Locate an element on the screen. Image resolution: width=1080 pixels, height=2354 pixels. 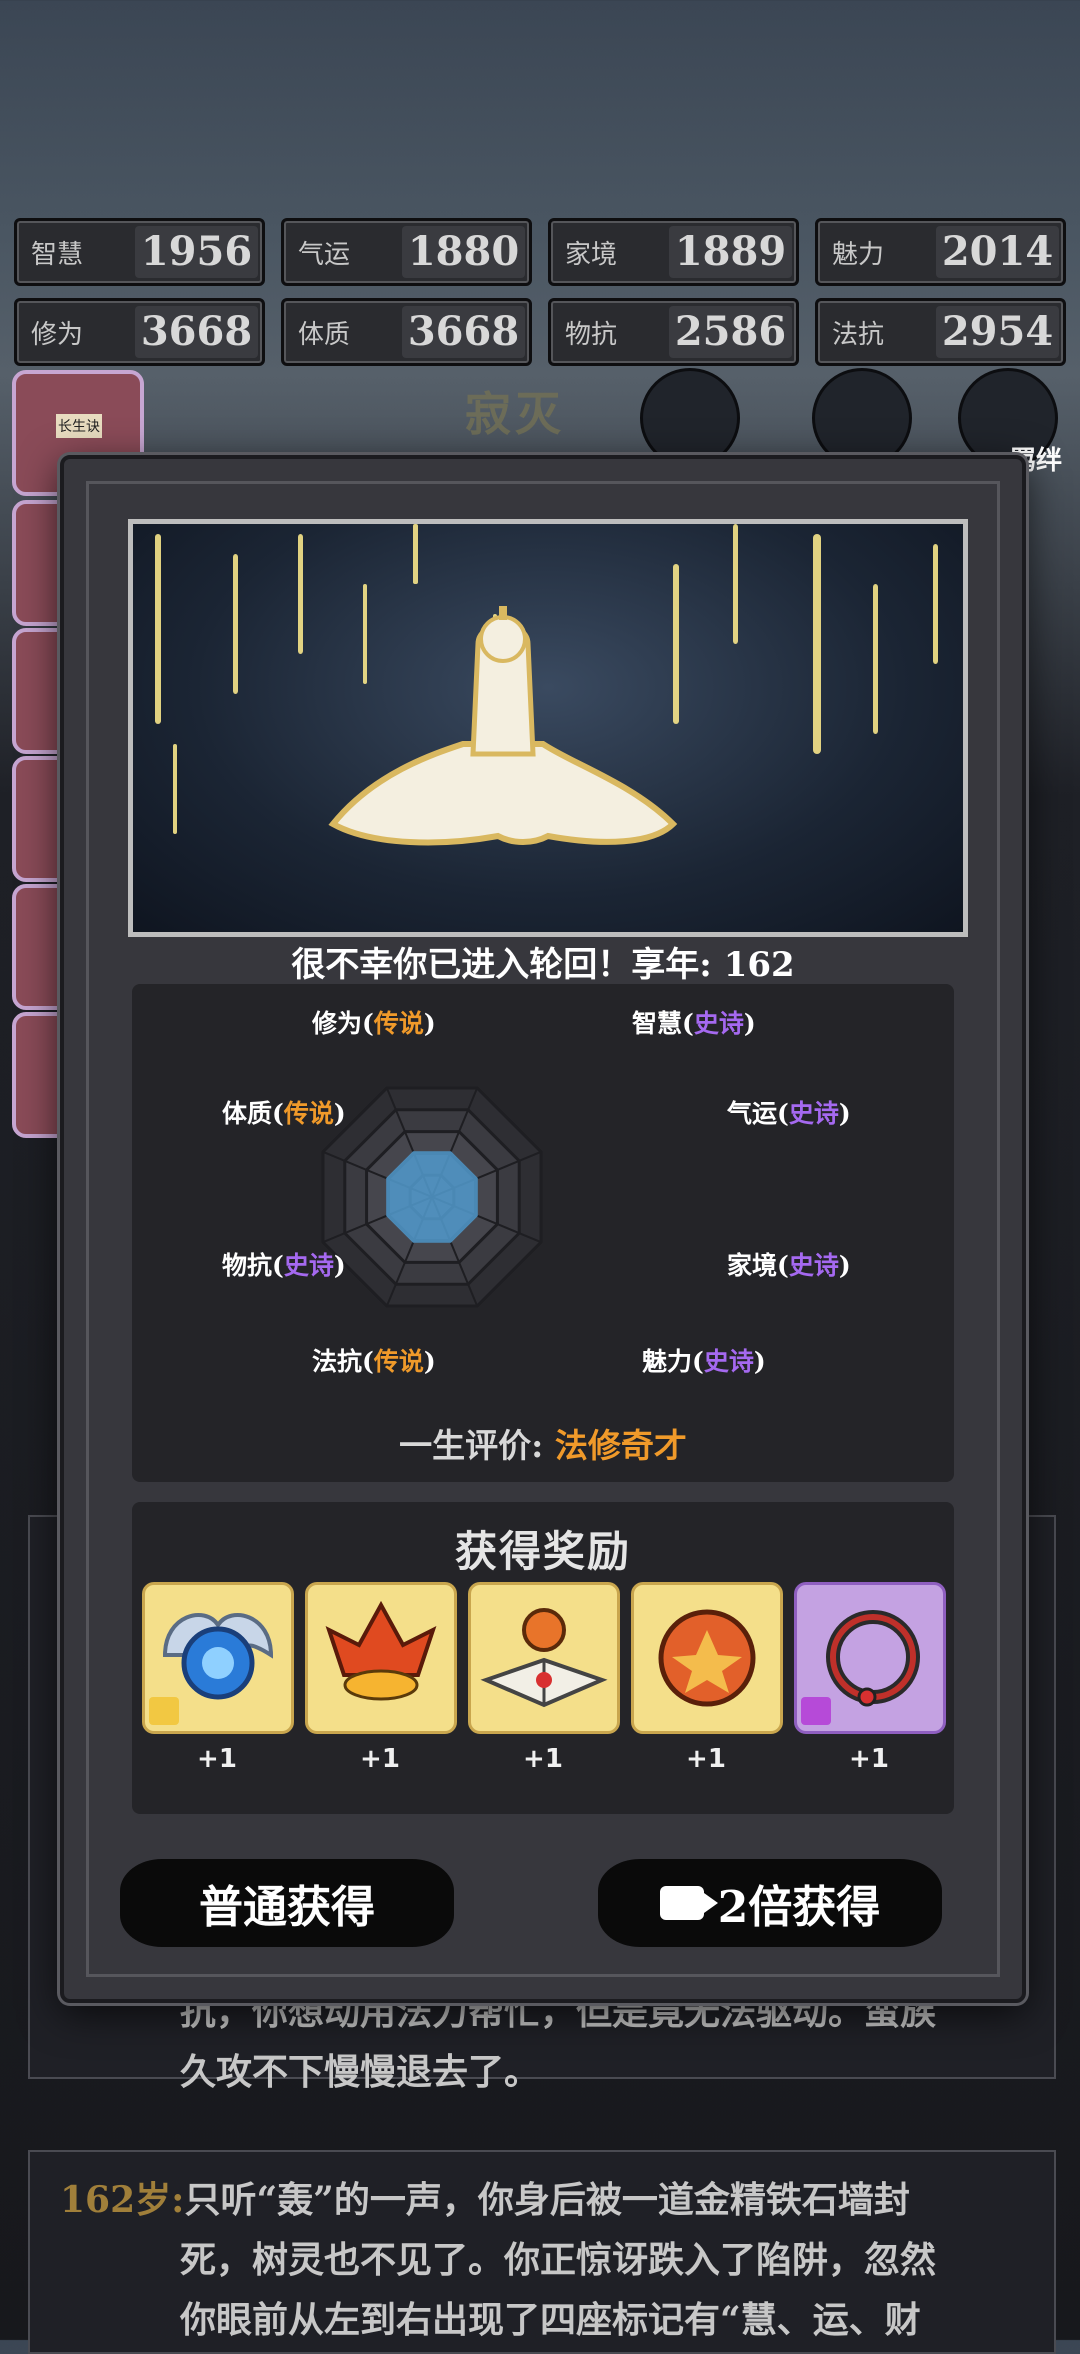
stat-label: 魅力 is located at coordinates (858, 254).